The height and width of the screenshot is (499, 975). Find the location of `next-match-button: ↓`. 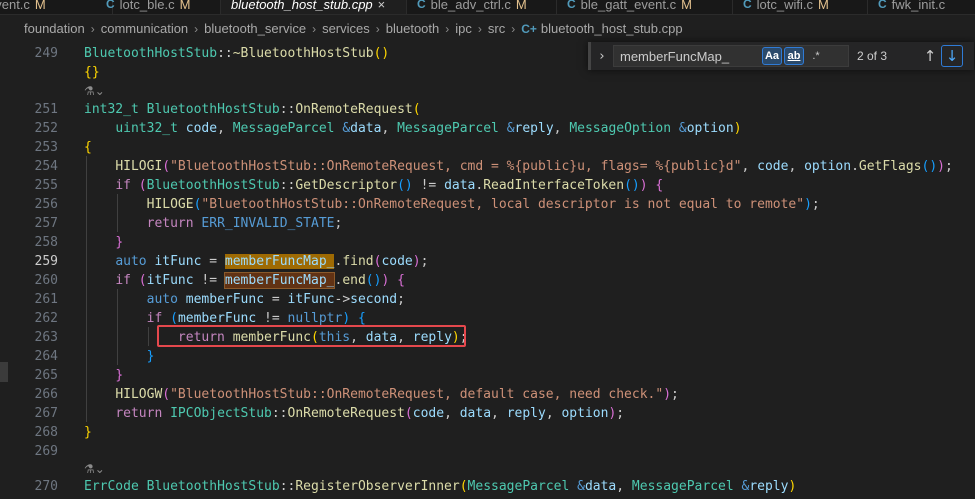

next-match-button: ↓ is located at coordinates (952, 56).